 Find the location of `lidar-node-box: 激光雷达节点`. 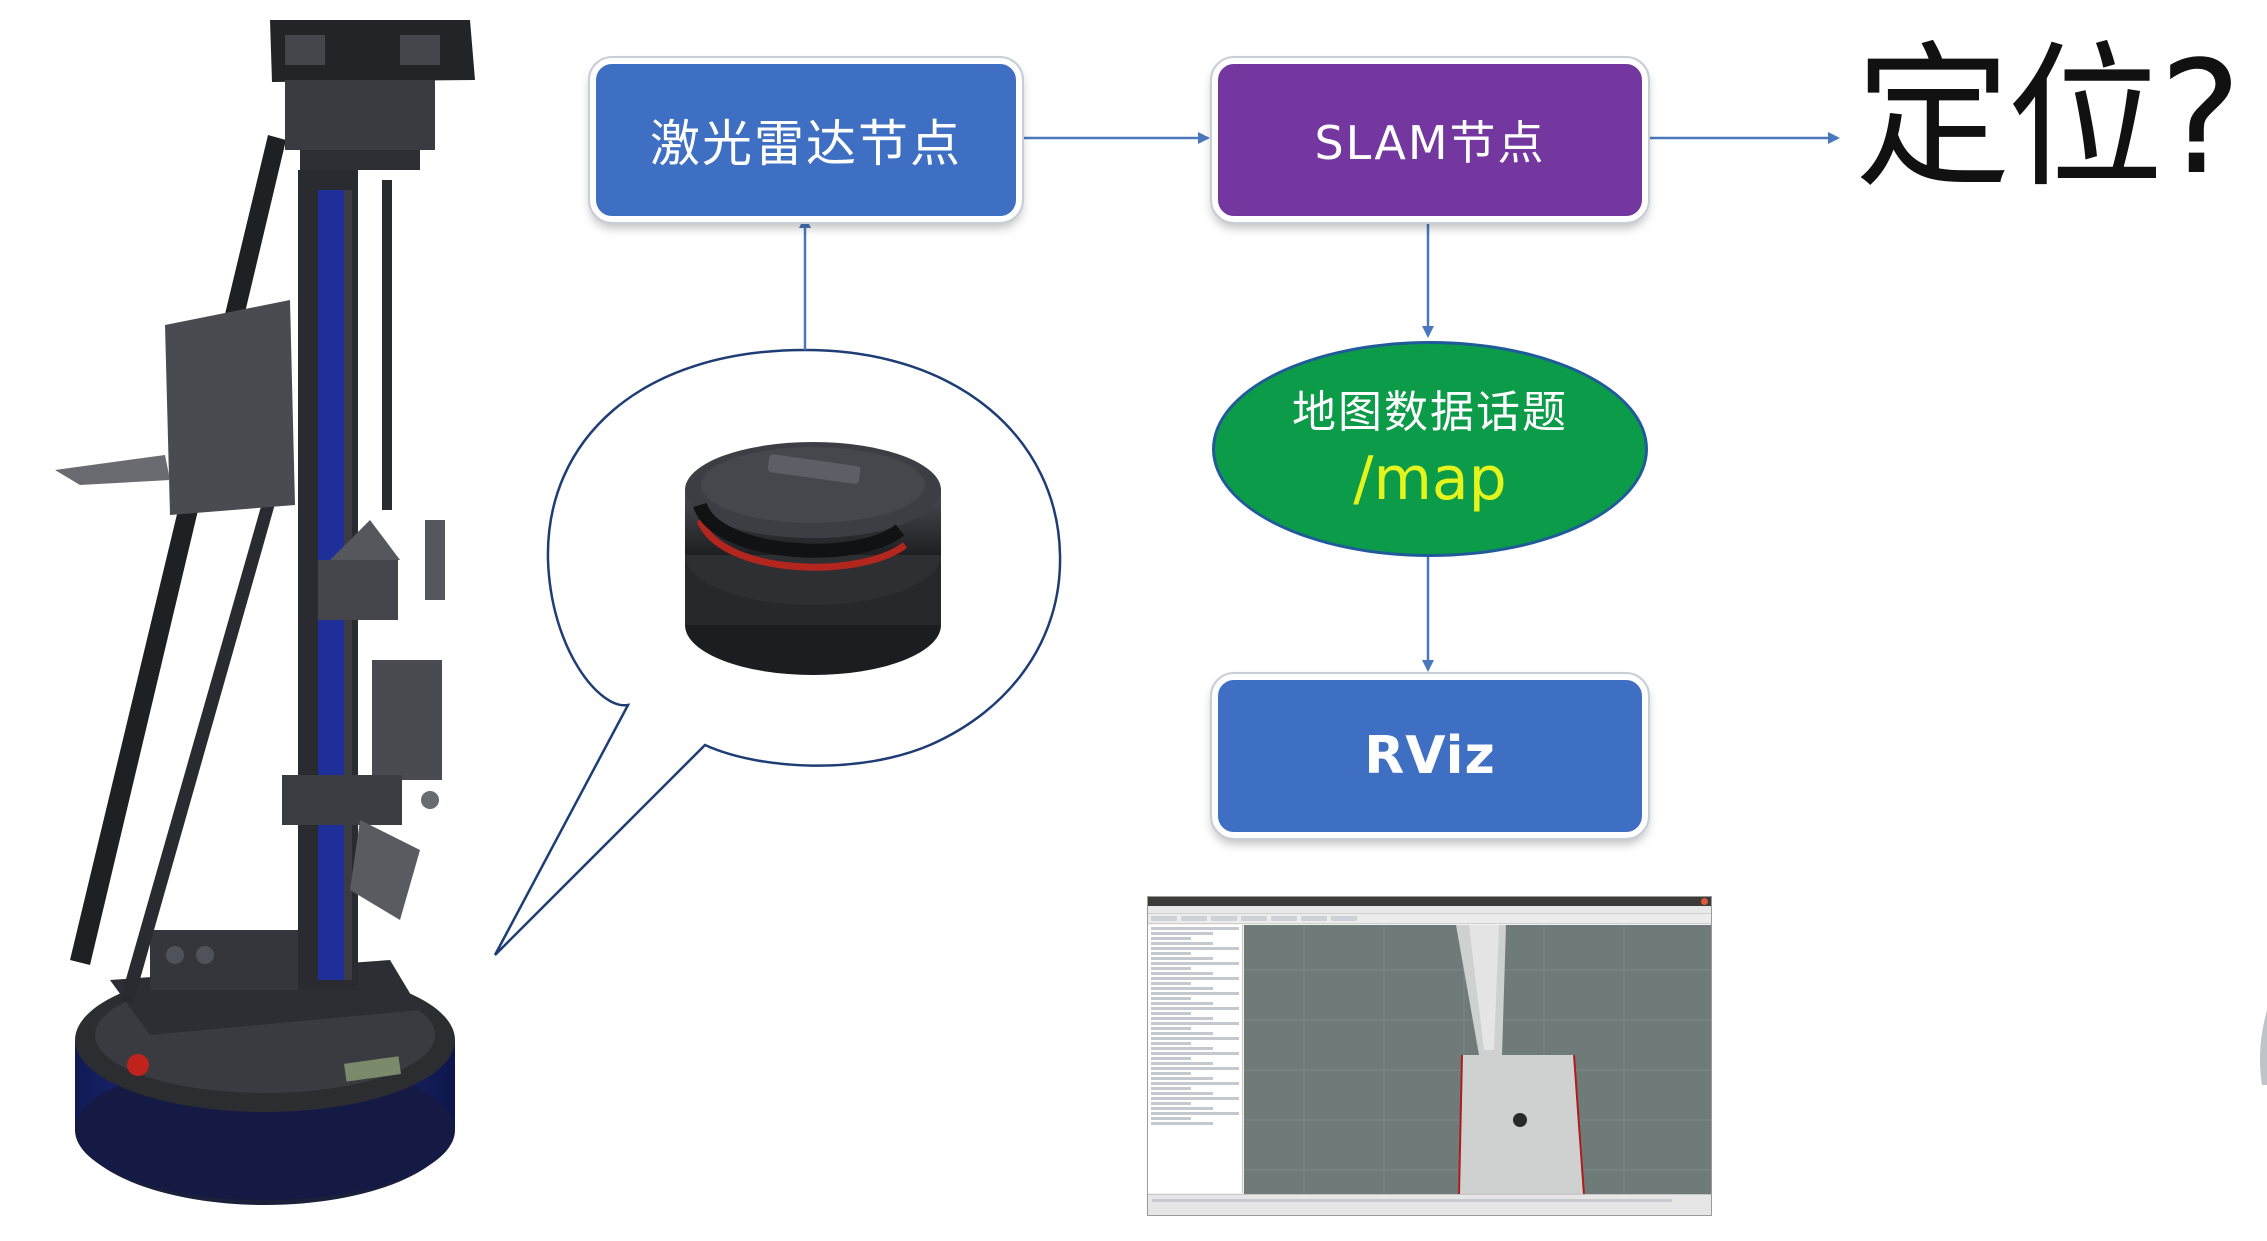

lidar-node-box: 激光雷达节点 is located at coordinates (806, 140).